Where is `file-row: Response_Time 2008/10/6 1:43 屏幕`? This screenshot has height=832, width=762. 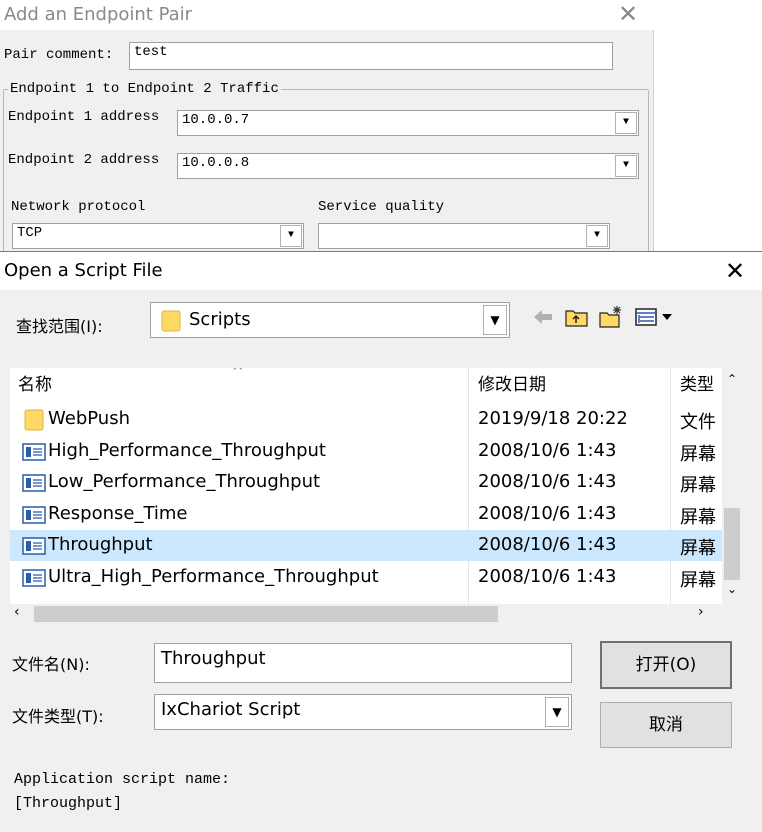 file-row: Response_Time 2008/10/6 1:43 屏幕 is located at coordinates (366, 514).